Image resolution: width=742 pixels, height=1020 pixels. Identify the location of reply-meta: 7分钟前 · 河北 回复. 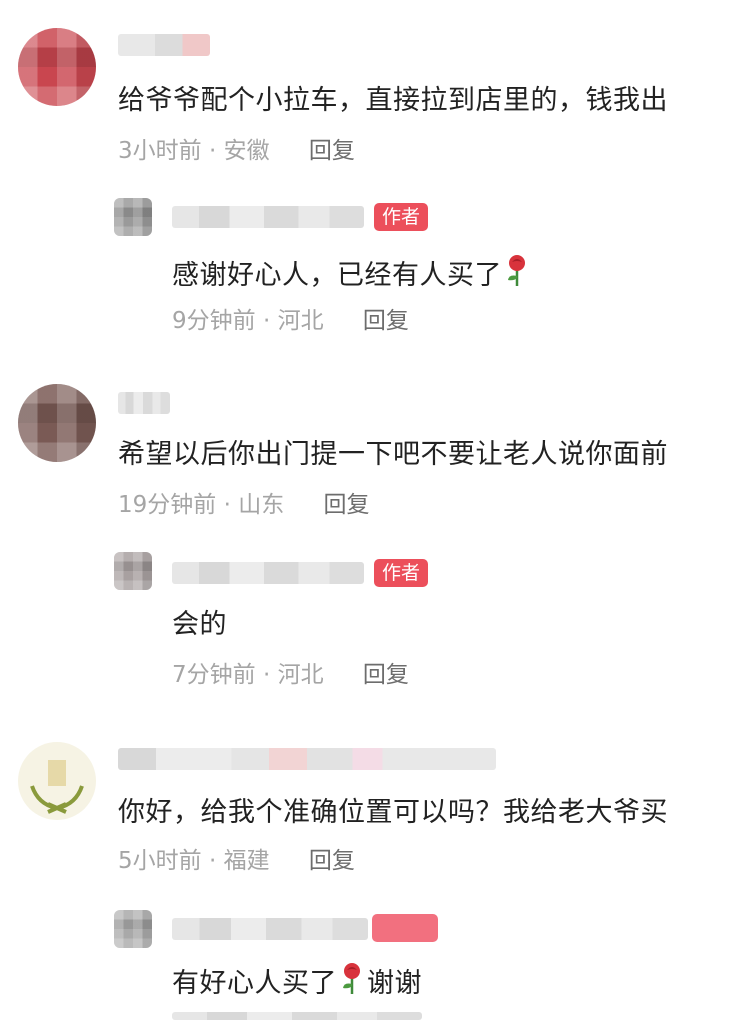
(290, 675).